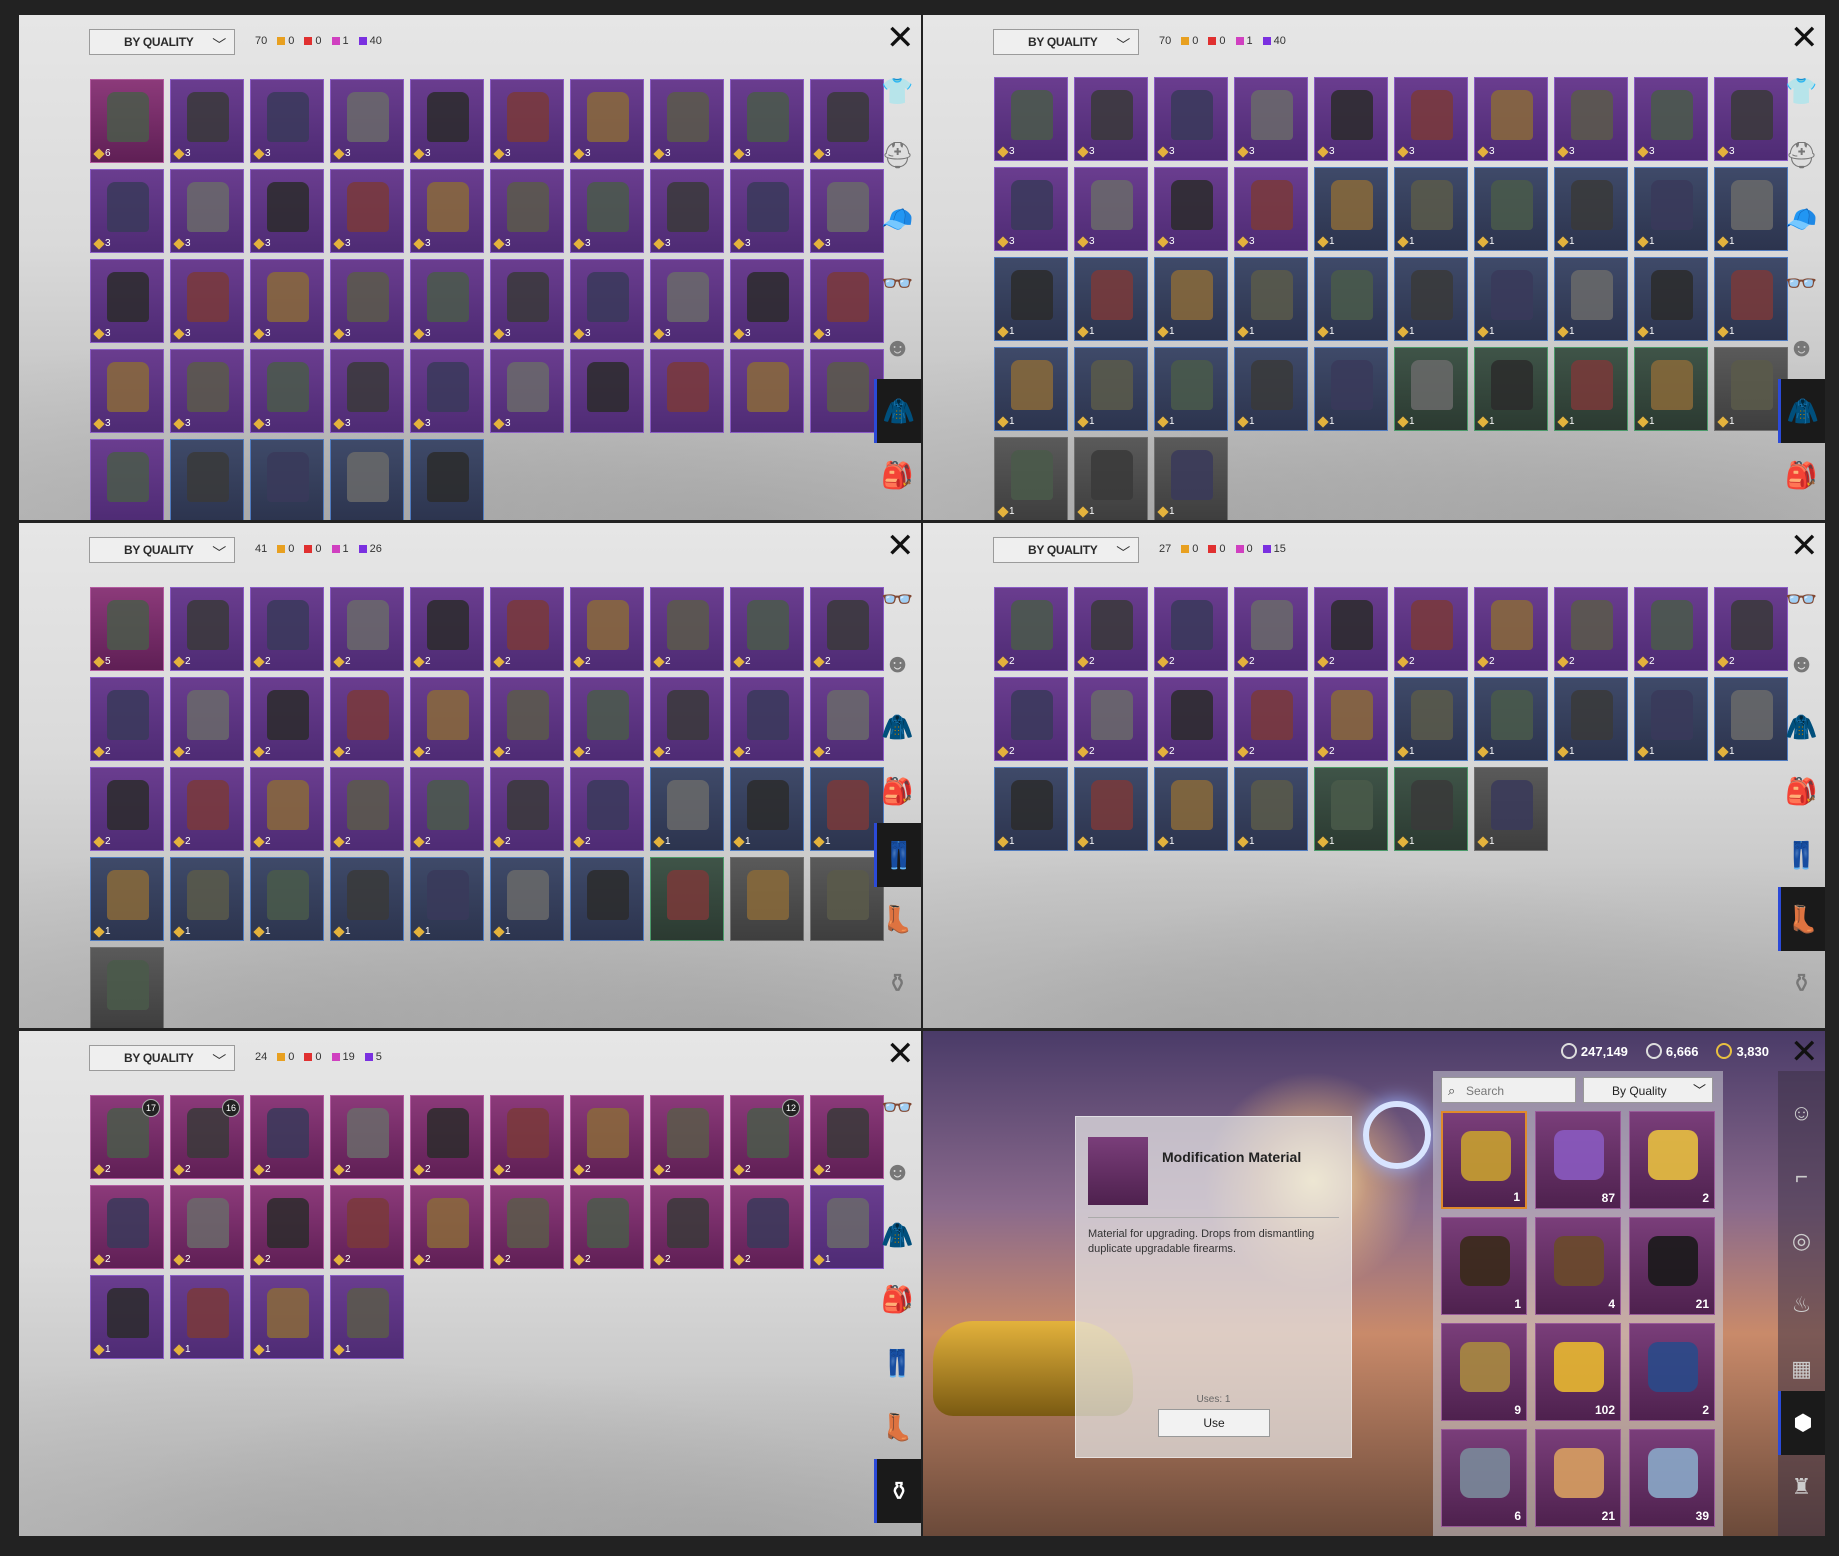 The width and height of the screenshot is (1839, 1556). What do you see at coordinates (897, 855) in the screenshot?
I see `pants-category-icon: 👖` at bounding box center [897, 855].